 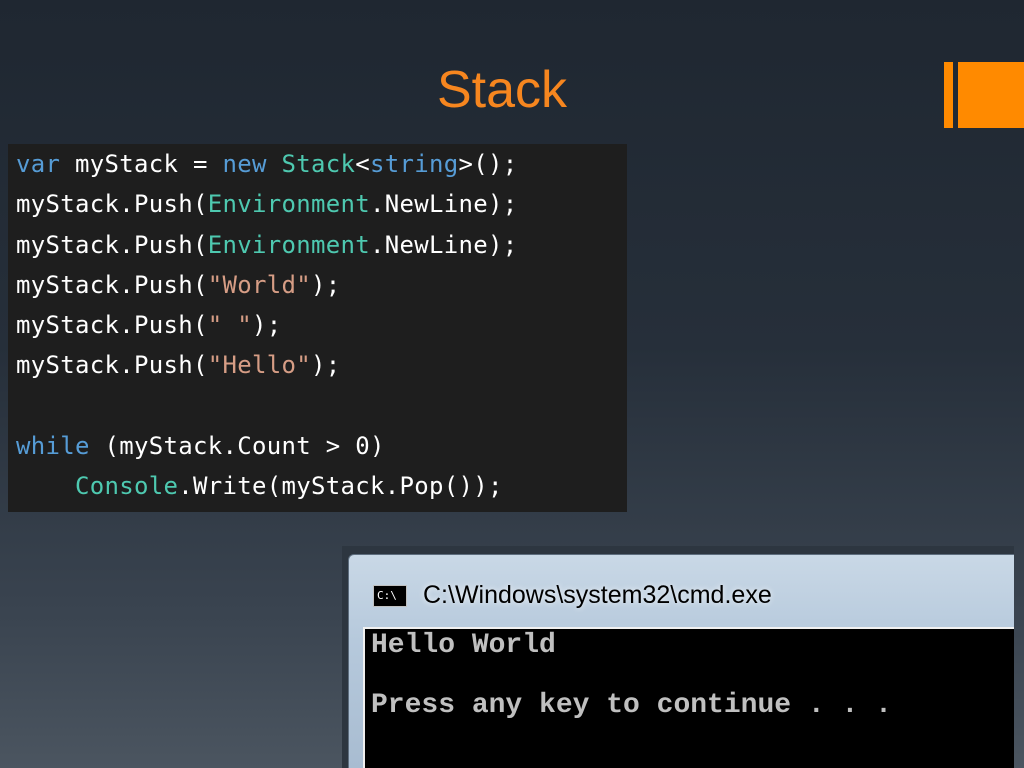 What do you see at coordinates (38, 164) in the screenshot?
I see `code-token: var` at bounding box center [38, 164].